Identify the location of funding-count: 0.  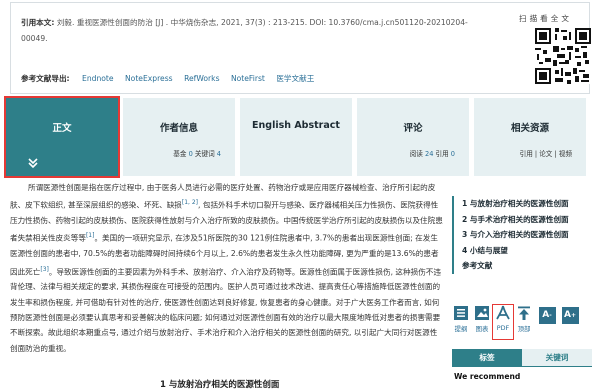
(190, 154).